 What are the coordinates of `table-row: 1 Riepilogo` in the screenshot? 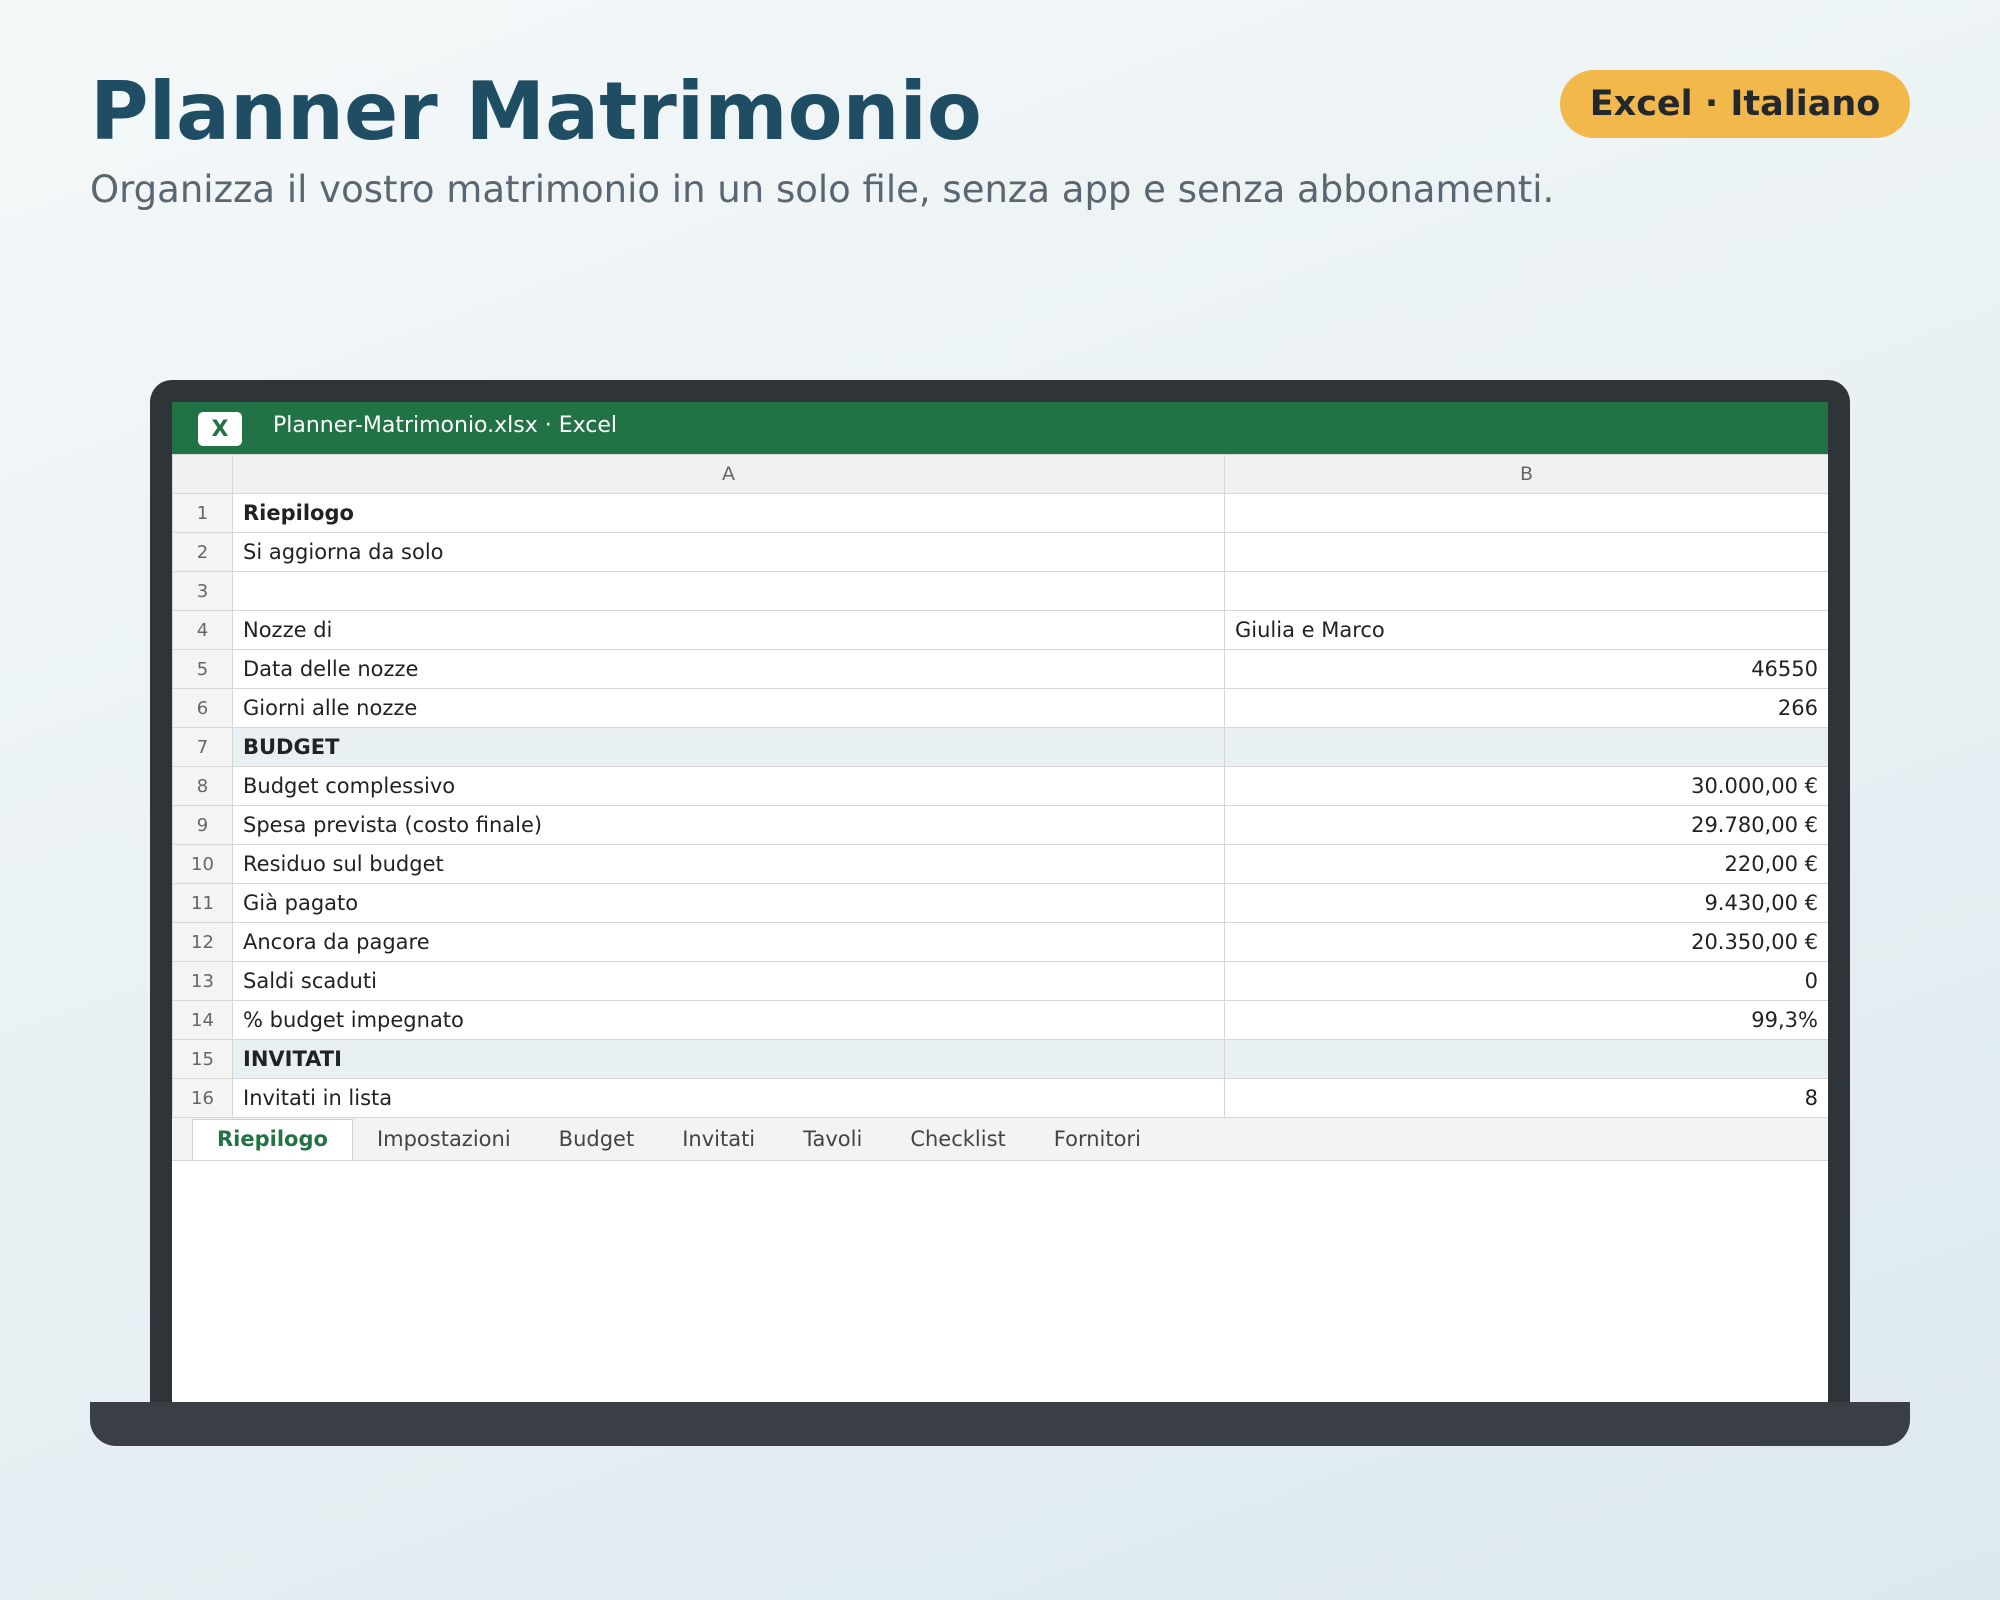 It's located at (1000, 513).